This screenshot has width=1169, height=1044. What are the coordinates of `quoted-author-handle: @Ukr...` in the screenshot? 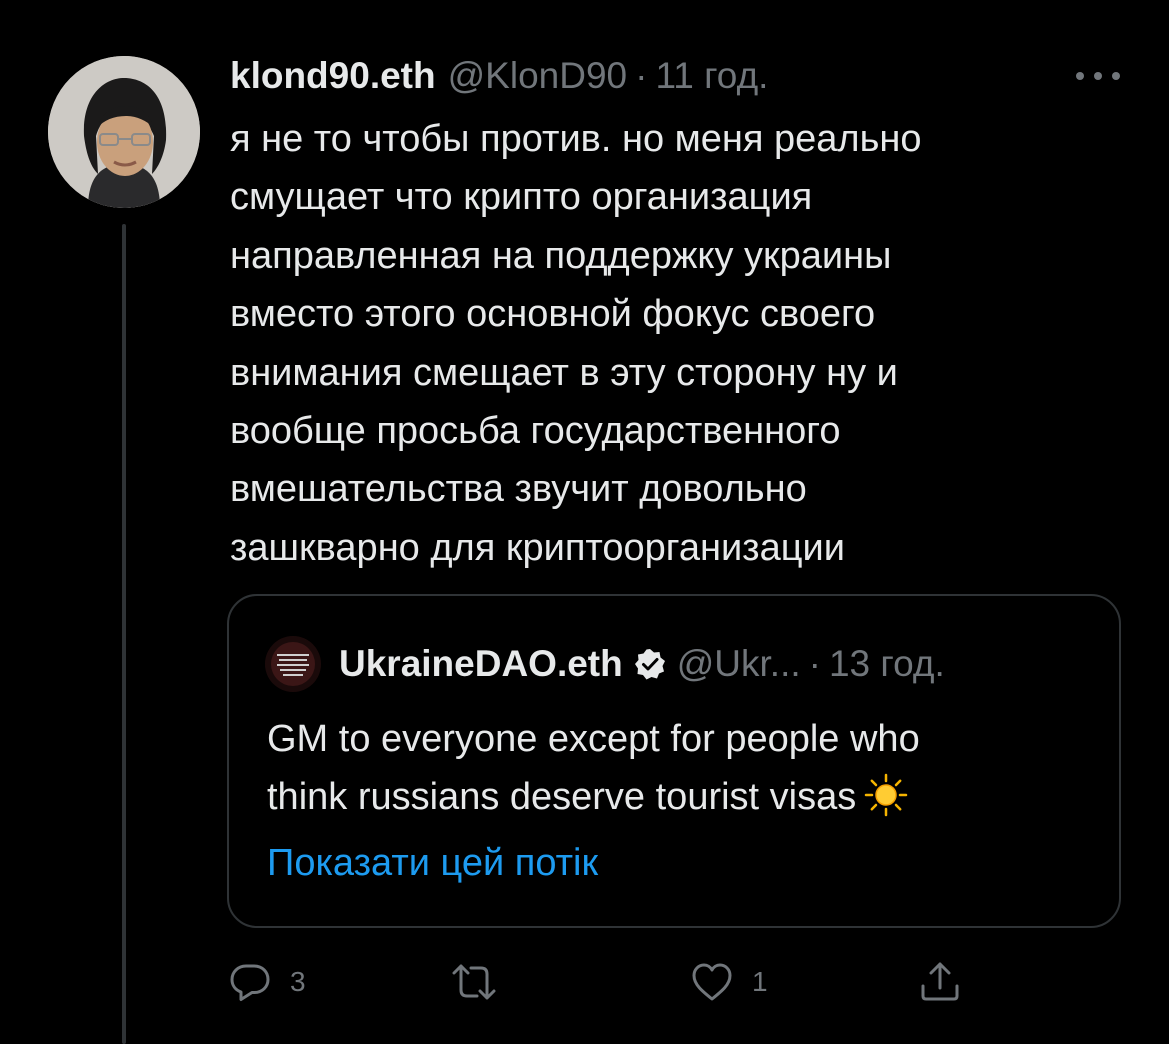 It's located at (739, 664).